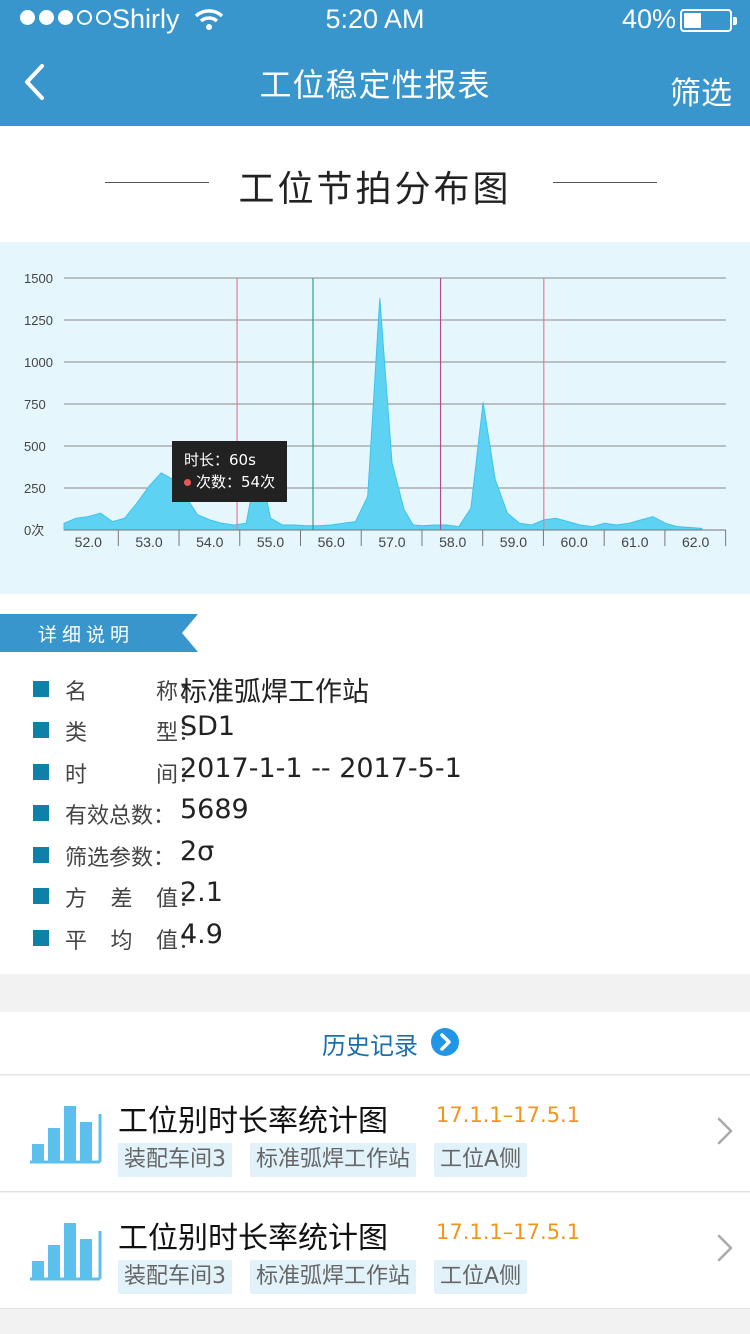 This screenshot has height=1334, width=750. I want to click on detail-value: 标准弧焊工作站, so click(274, 692).